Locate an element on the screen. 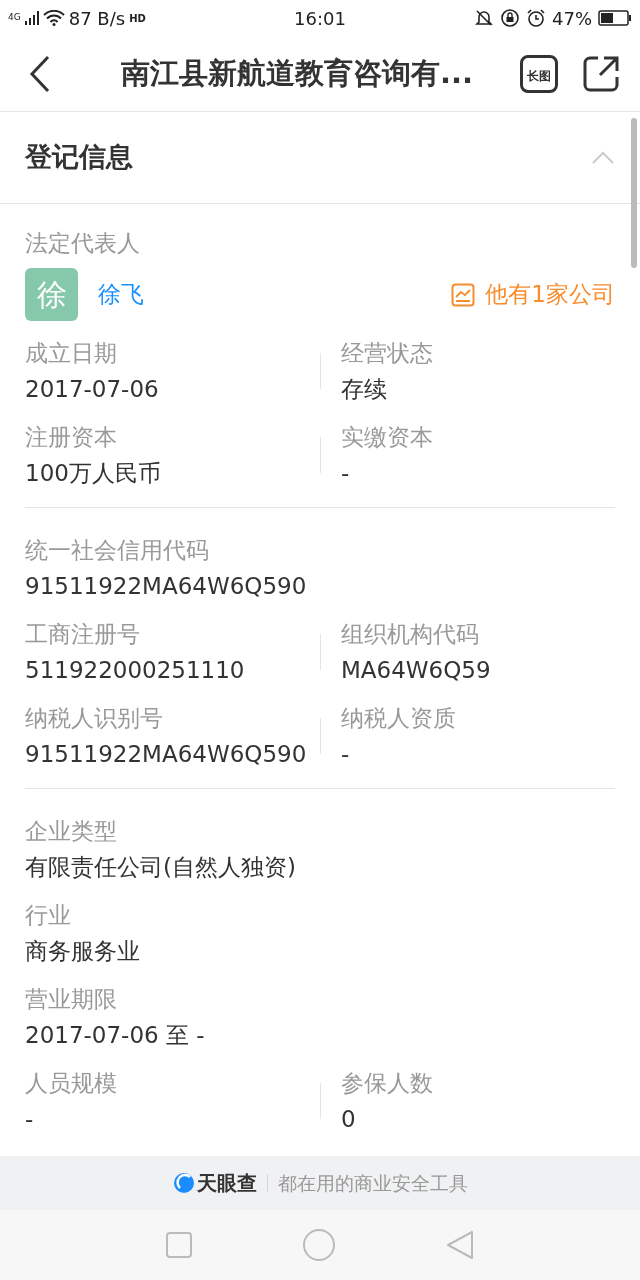  wifi-icon is located at coordinates (53, 18).